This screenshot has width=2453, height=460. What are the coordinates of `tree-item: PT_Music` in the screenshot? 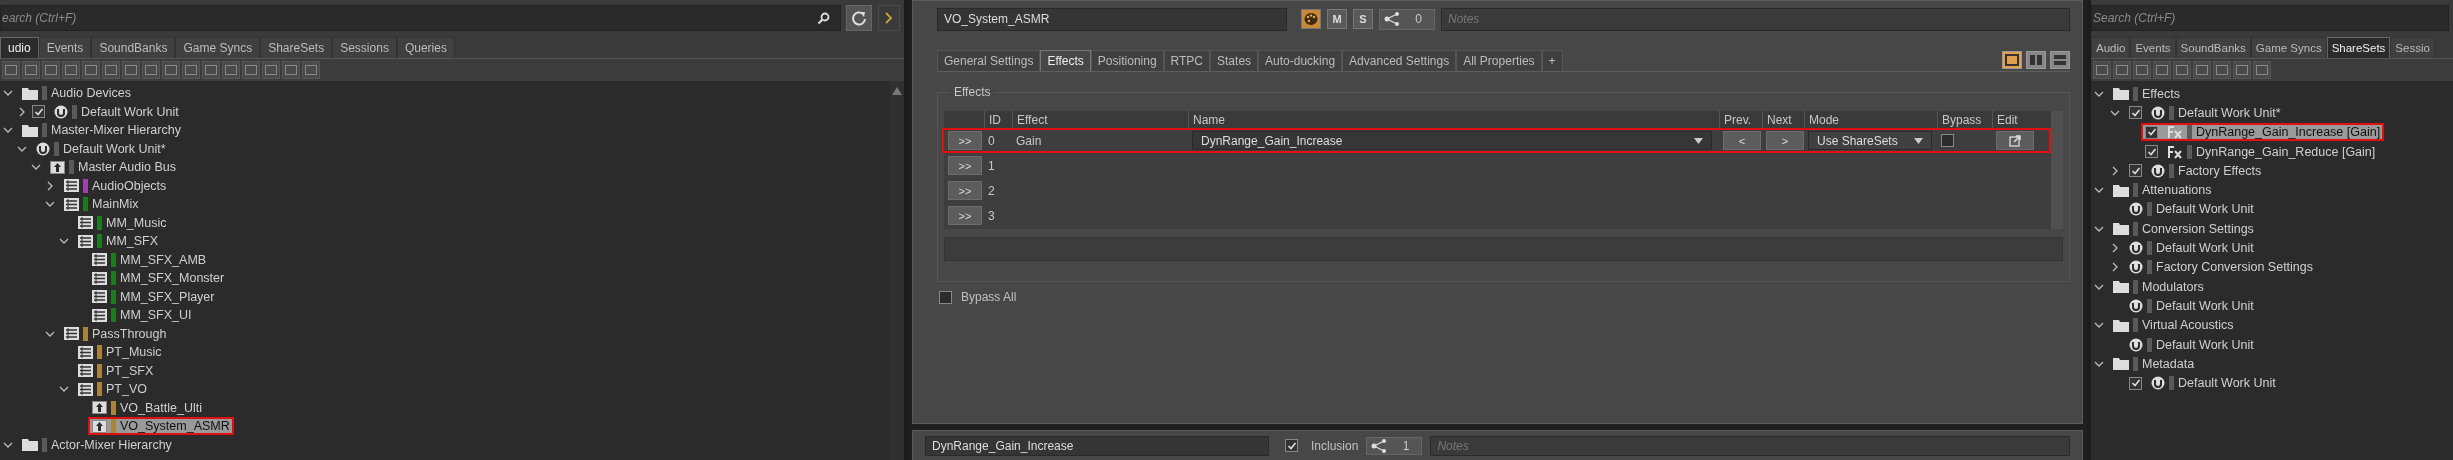 It's located at (134, 352).